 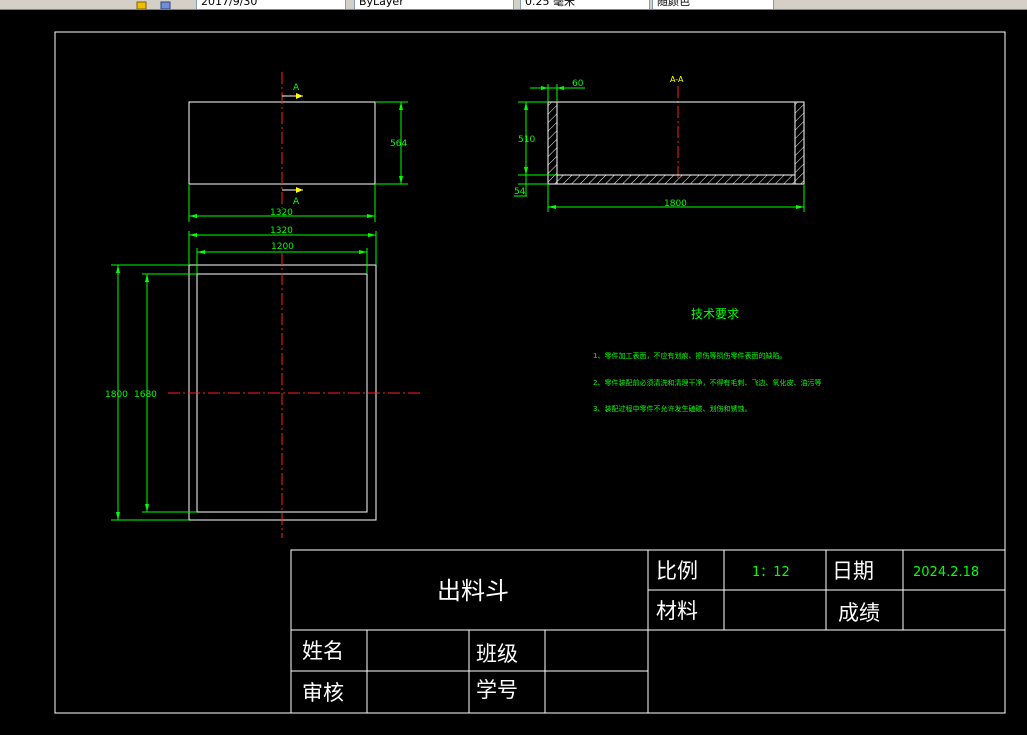 What do you see at coordinates (434, 4) in the screenshot?
I see `linetype-combo: ByLayer` at bounding box center [434, 4].